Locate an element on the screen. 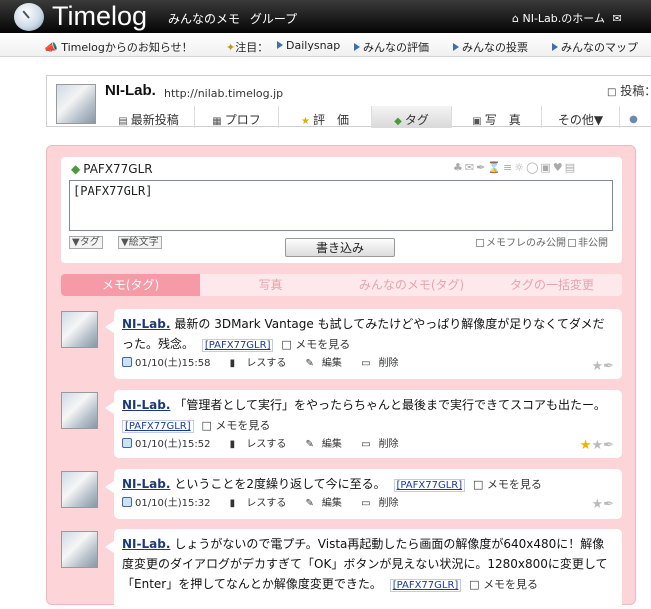 This screenshot has height=609, width=651. announcement-link: 📣 Timelogからのお知らせ！ is located at coordinates (118, 47).